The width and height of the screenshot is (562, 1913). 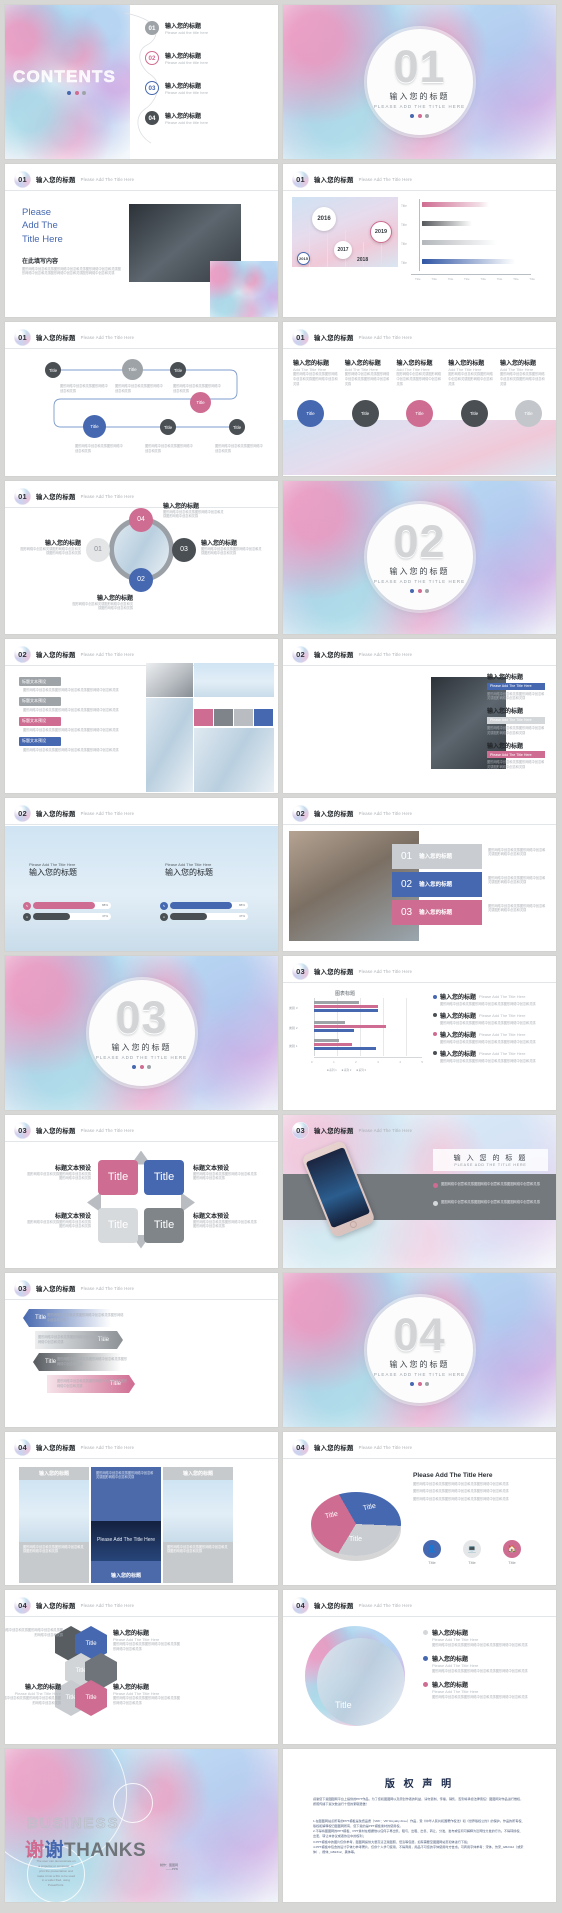 I want to click on ring-node: 03, so click(x=184, y=549).